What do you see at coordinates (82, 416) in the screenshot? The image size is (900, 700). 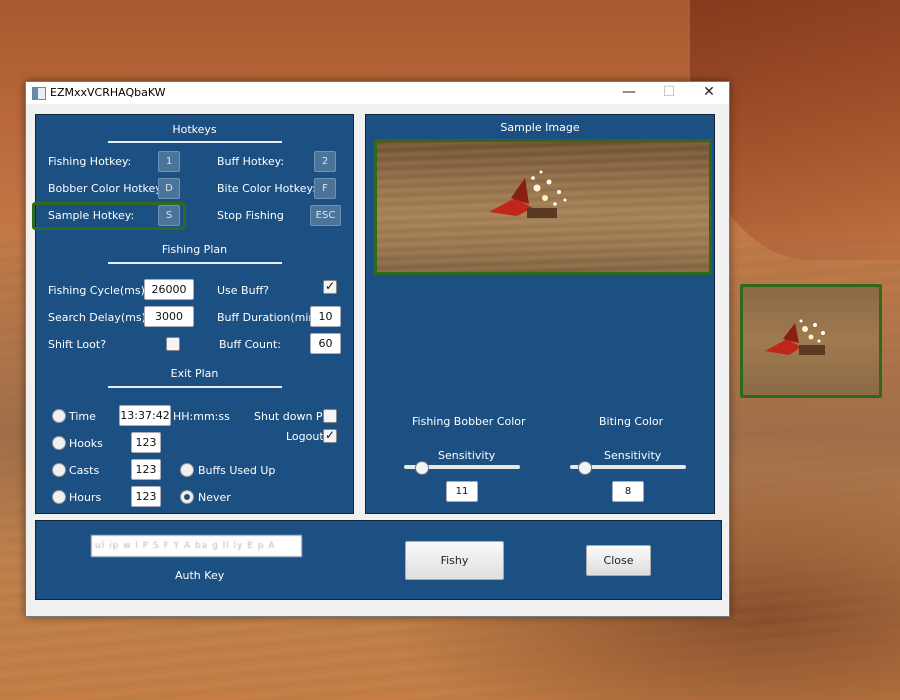 I see `time-label: Time` at bounding box center [82, 416].